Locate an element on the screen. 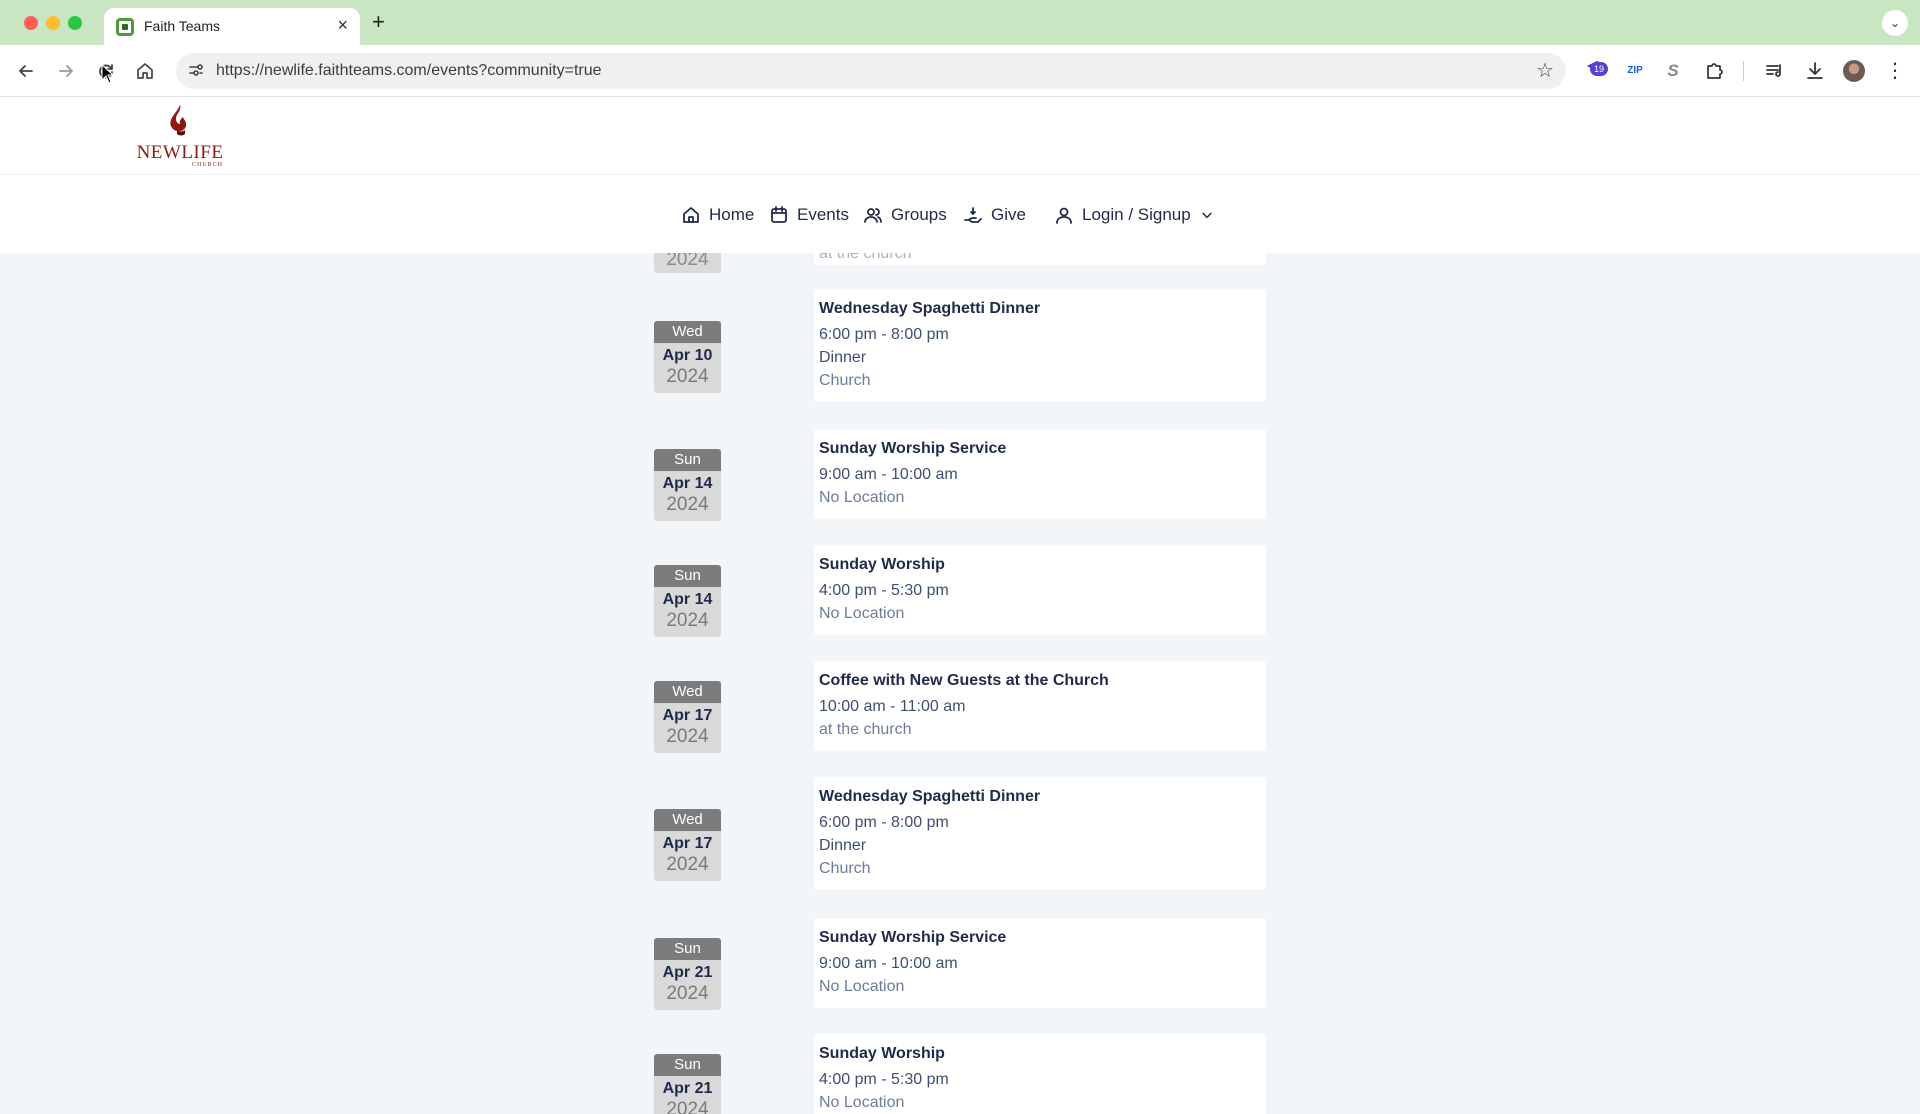 The width and height of the screenshot is (1920, 1114). date-badge: Wed Apr 17 2024 is located at coordinates (687, 717).